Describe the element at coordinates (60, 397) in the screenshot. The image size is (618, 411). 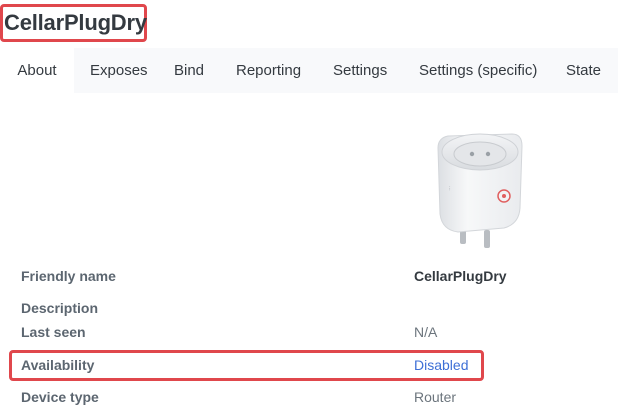
I see `device-type-label: Device type` at that location.